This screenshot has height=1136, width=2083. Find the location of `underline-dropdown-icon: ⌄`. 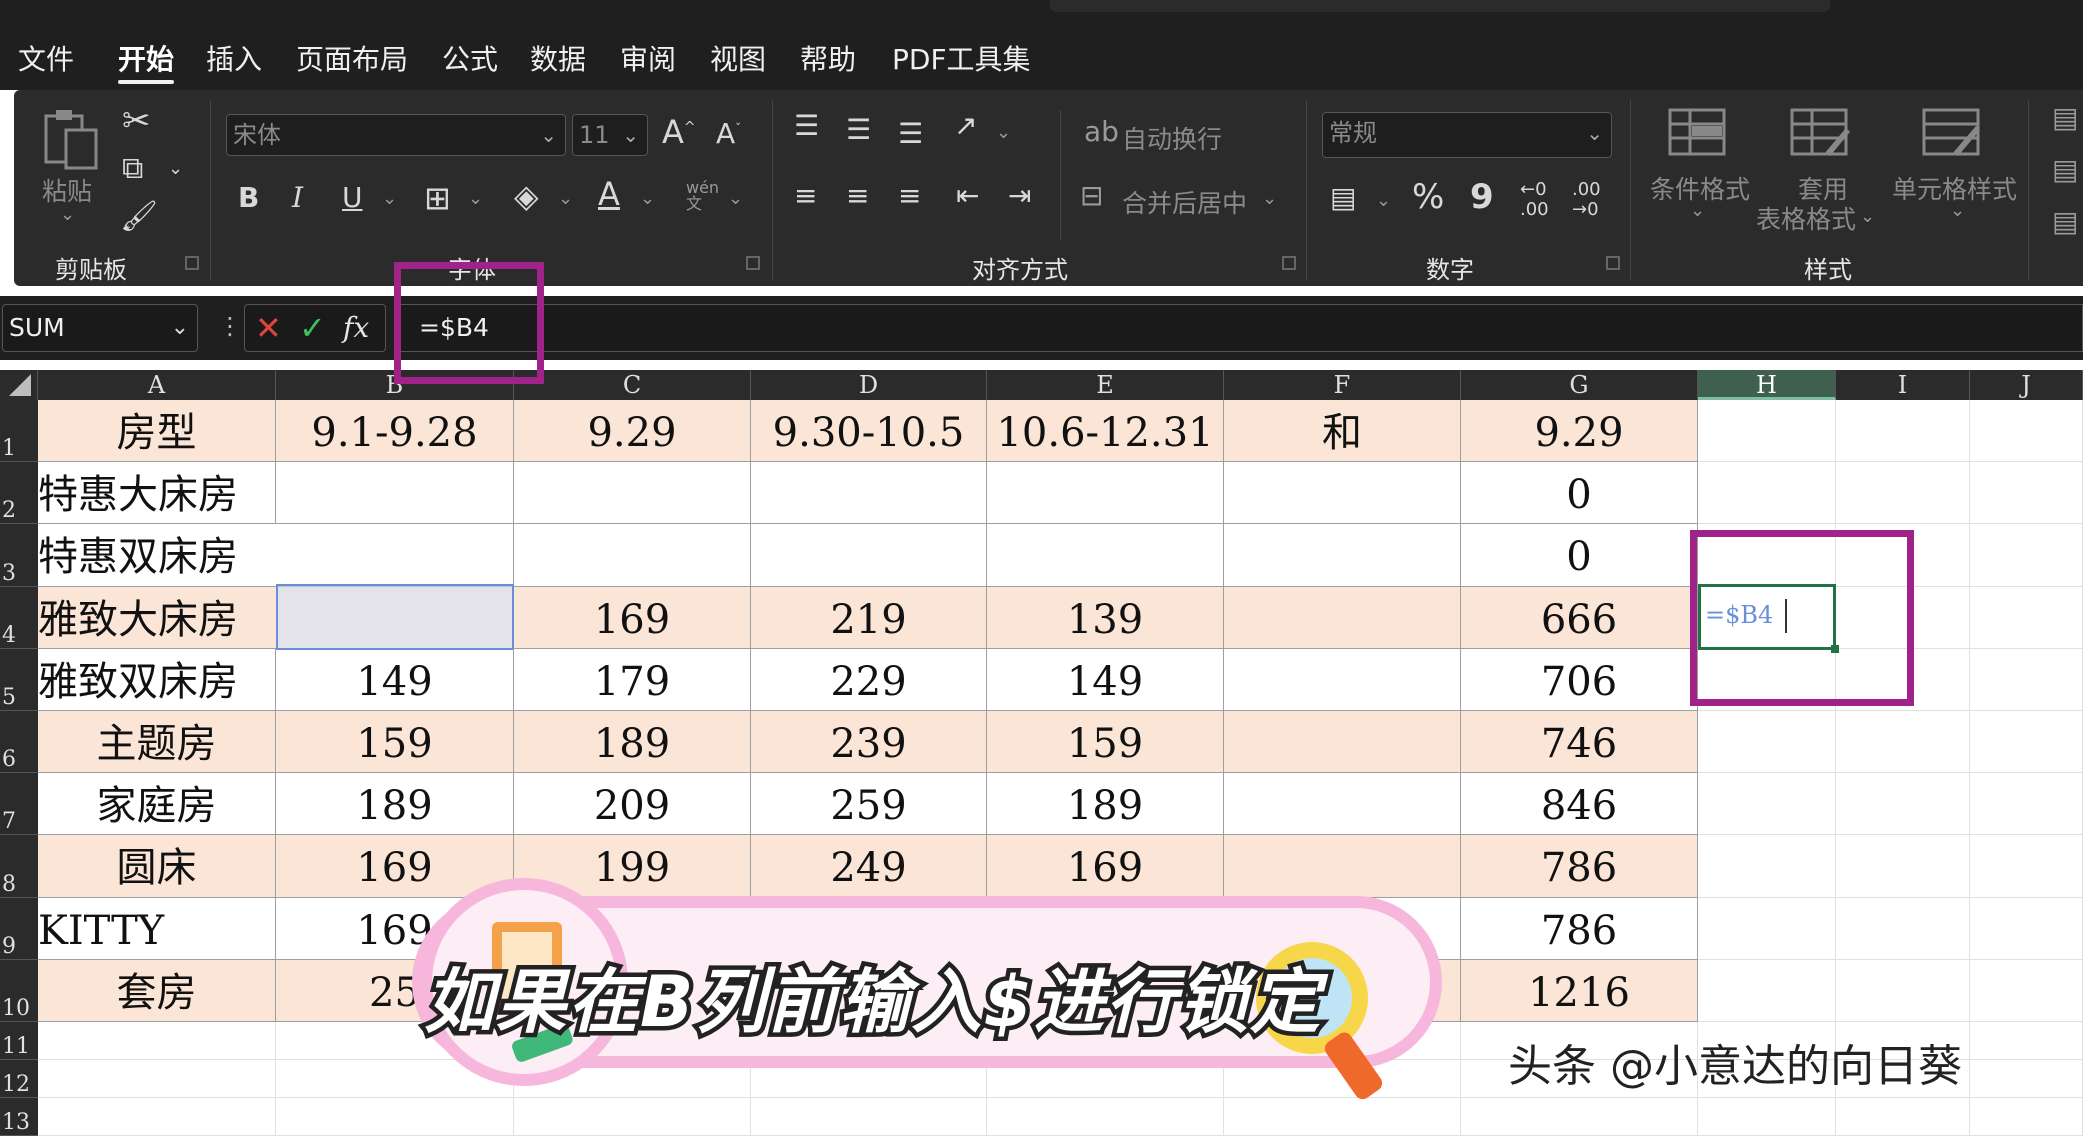

underline-dropdown-icon: ⌄ is located at coordinates (389, 199).